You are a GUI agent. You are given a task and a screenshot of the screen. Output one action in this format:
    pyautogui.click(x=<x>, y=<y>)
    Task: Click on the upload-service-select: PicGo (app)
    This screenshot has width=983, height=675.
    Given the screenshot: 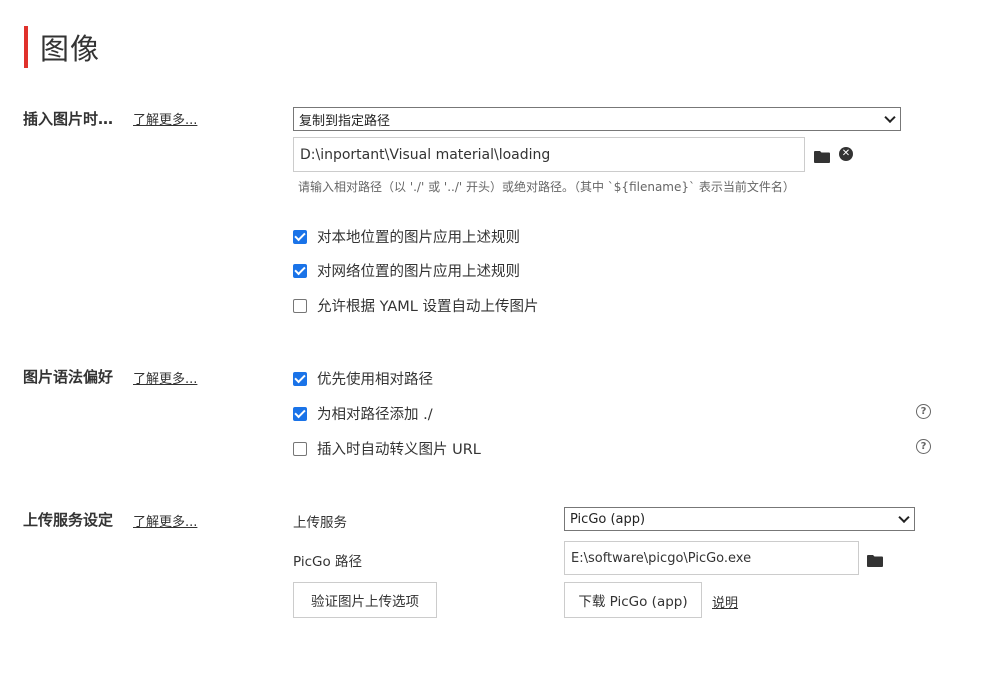 What is the action you would take?
    pyautogui.click(x=739, y=519)
    